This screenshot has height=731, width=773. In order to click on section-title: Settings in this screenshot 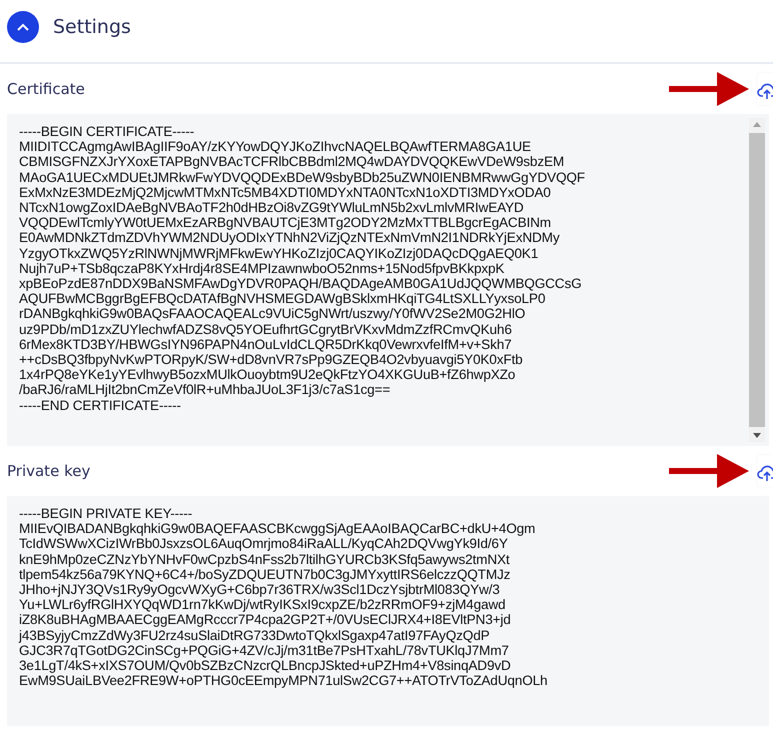, I will do `click(92, 27)`.